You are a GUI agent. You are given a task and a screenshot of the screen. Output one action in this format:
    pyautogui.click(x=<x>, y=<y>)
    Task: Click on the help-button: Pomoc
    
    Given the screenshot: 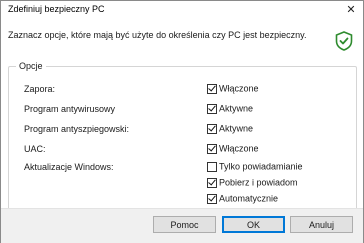 What is the action you would take?
    pyautogui.click(x=184, y=224)
    